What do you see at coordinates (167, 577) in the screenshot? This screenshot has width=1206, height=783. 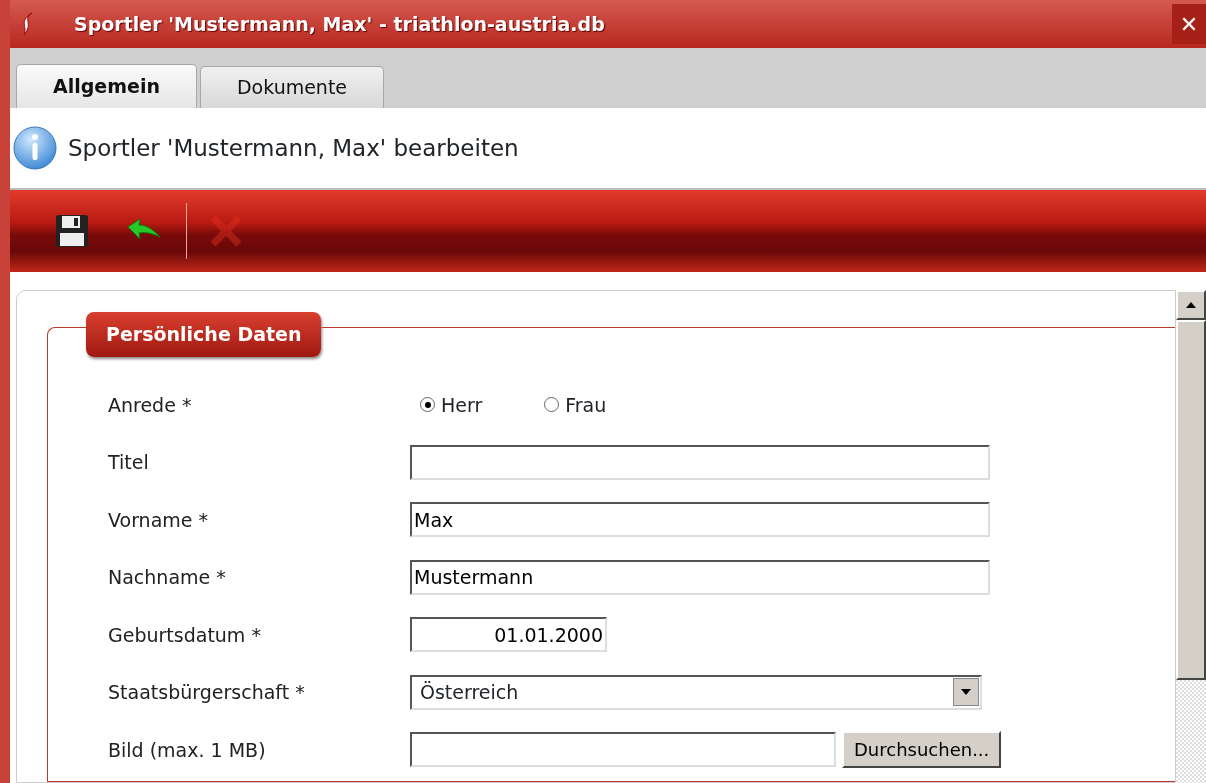 I see `field-label: Nachname *` at bounding box center [167, 577].